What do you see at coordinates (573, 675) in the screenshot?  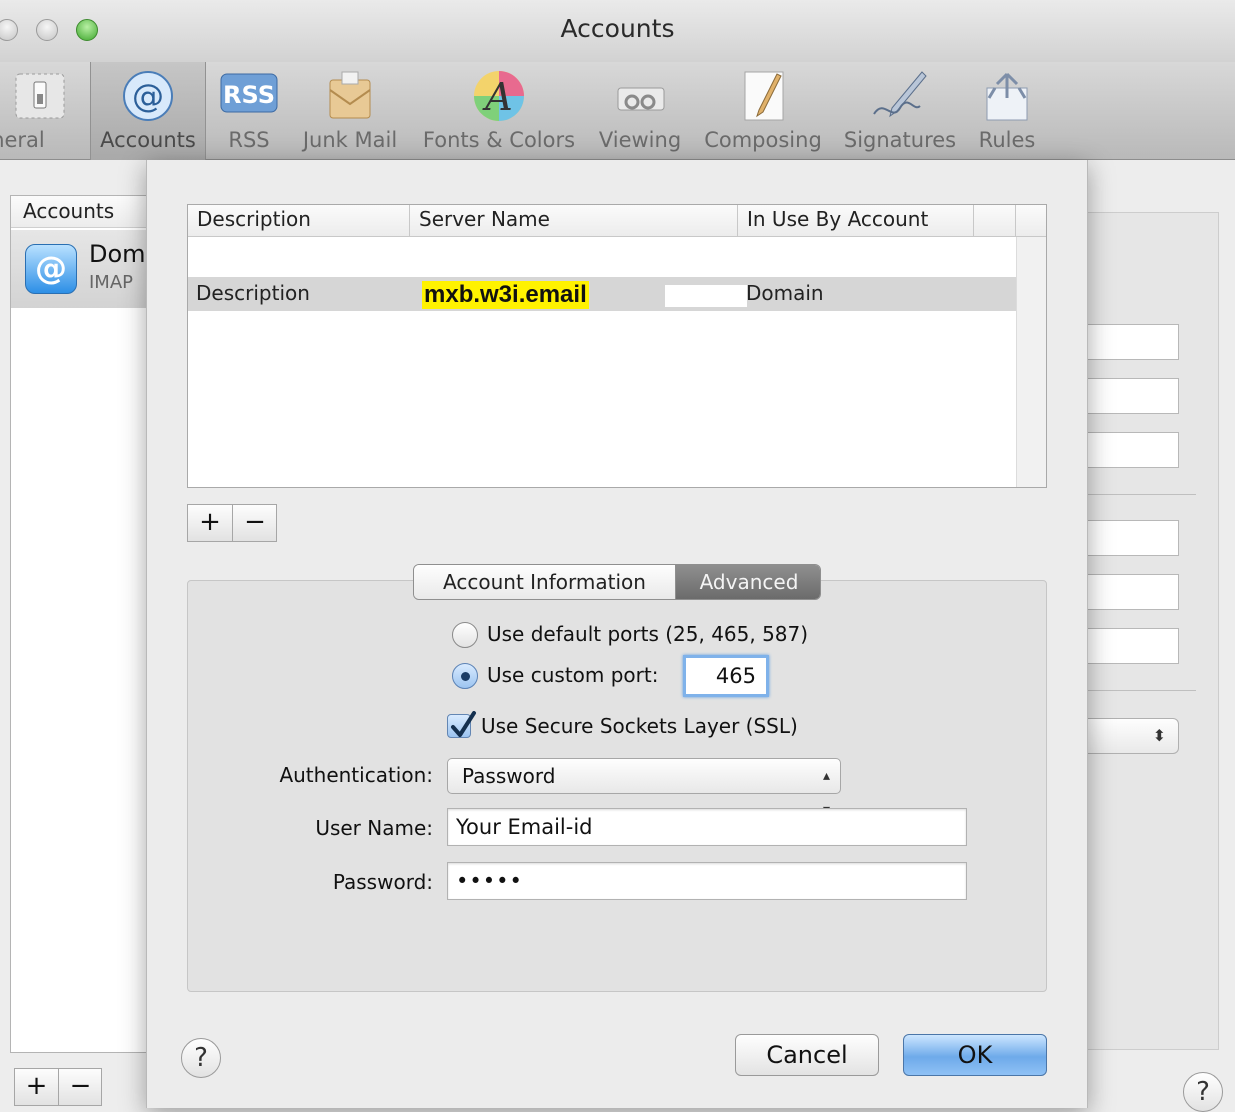 I see `custom-port-label: Use custom port:` at bounding box center [573, 675].